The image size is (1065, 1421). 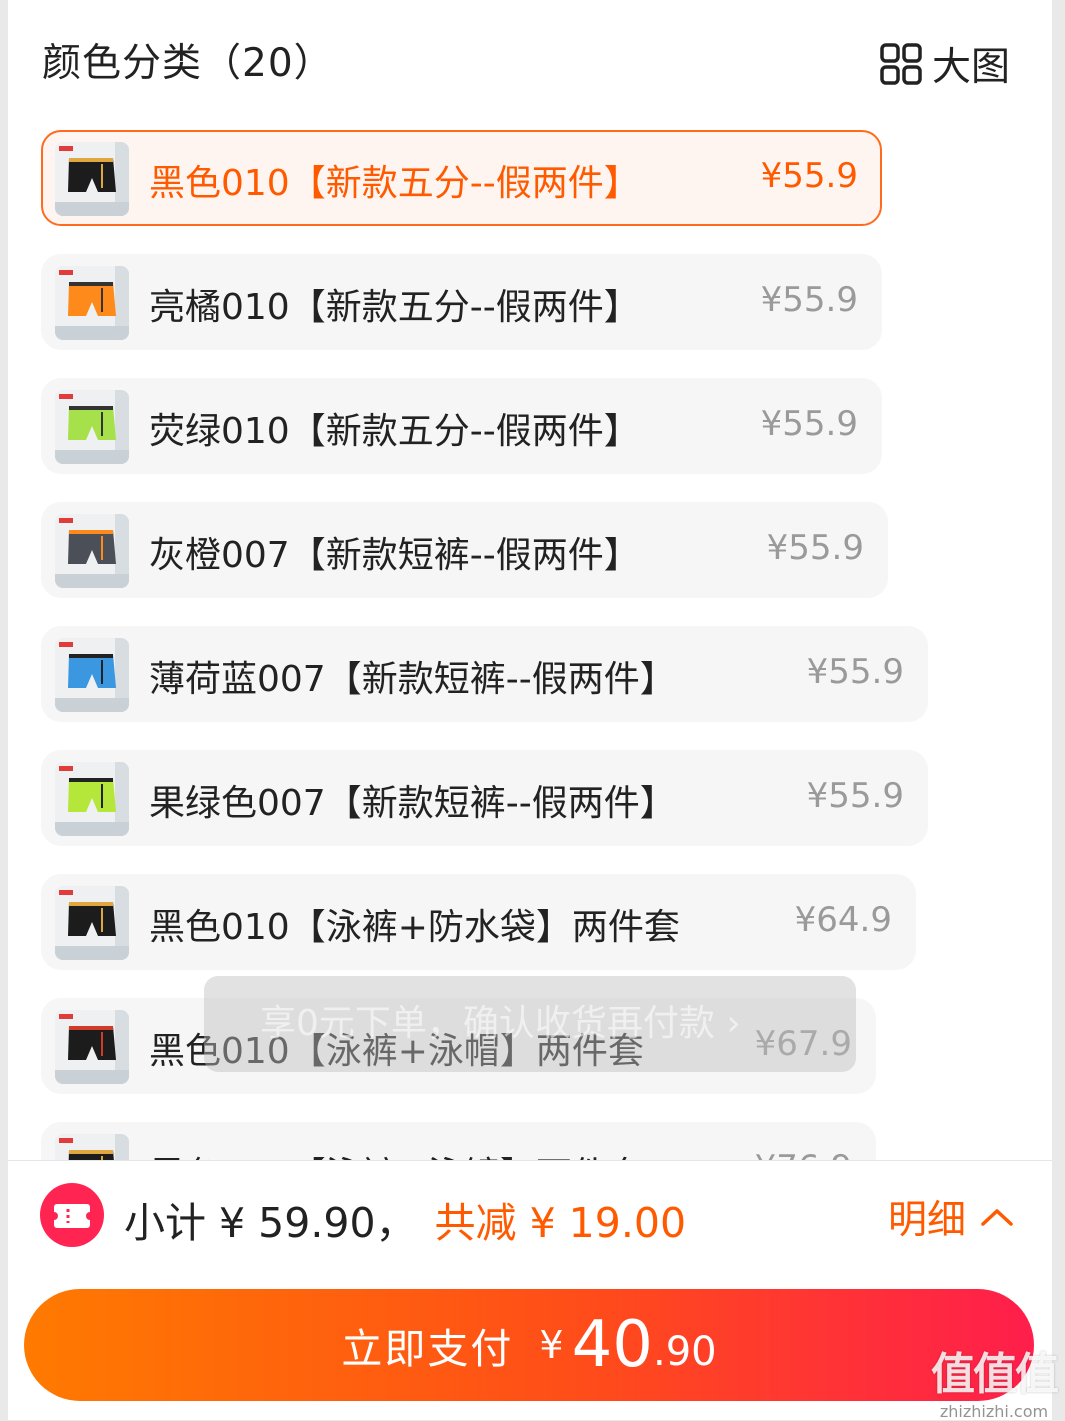 I want to click on pay-currency: ¥, so click(x=551, y=1345).